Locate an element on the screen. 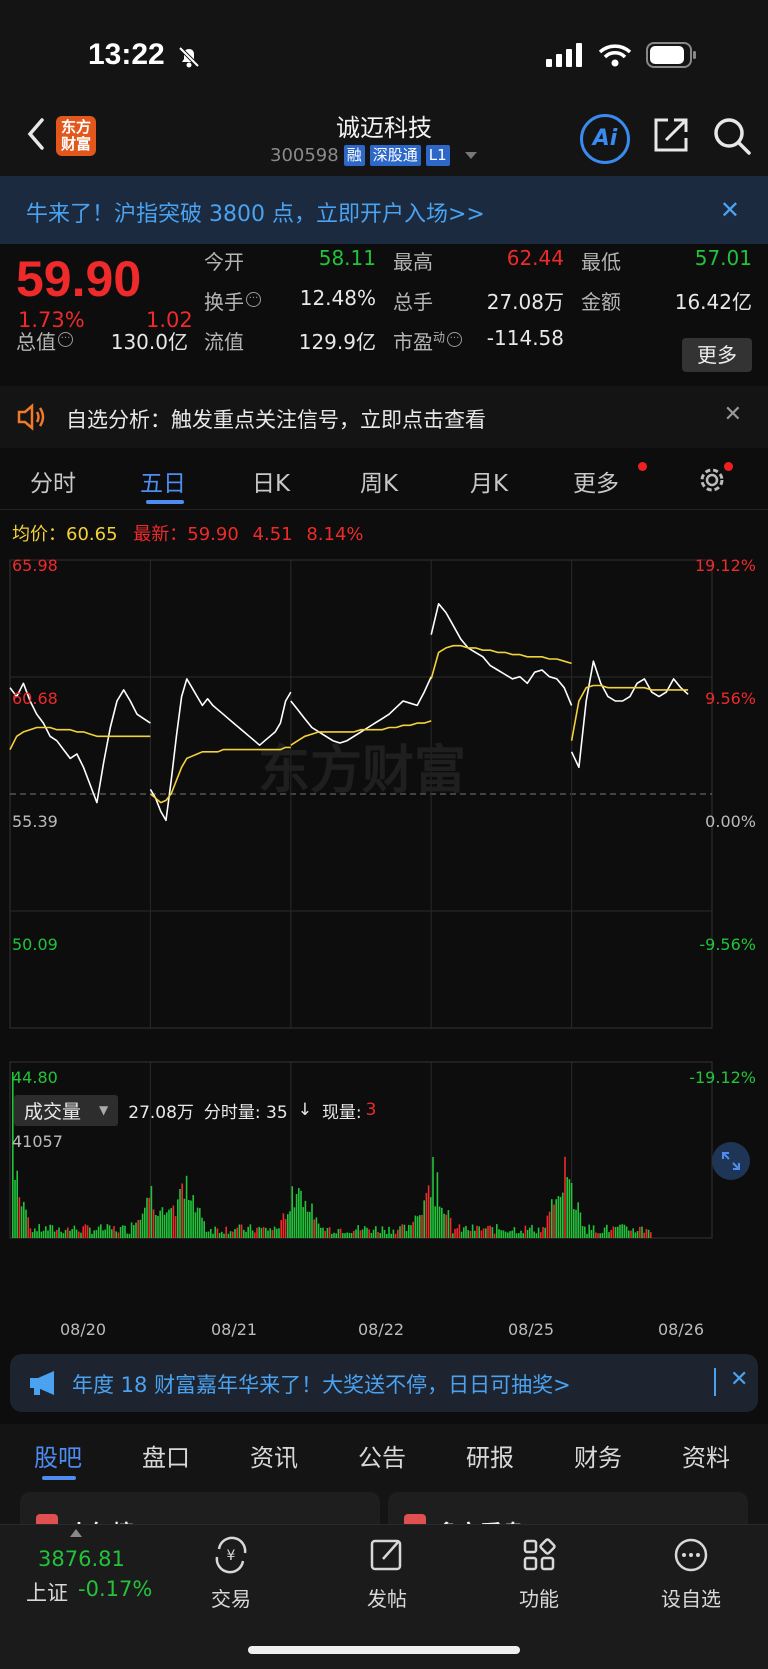 The width and height of the screenshot is (768, 1669). settings-gear-icon is located at coordinates (712, 480).